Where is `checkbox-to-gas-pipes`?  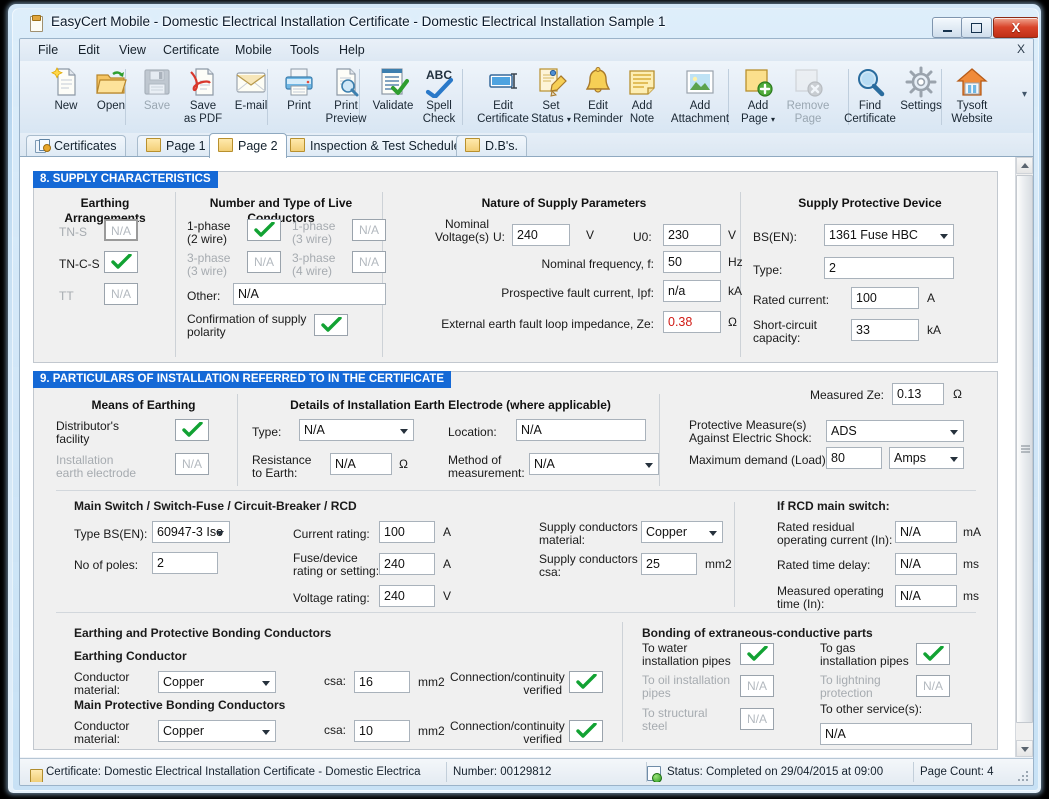
checkbox-to-gas-pipes is located at coordinates (933, 654).